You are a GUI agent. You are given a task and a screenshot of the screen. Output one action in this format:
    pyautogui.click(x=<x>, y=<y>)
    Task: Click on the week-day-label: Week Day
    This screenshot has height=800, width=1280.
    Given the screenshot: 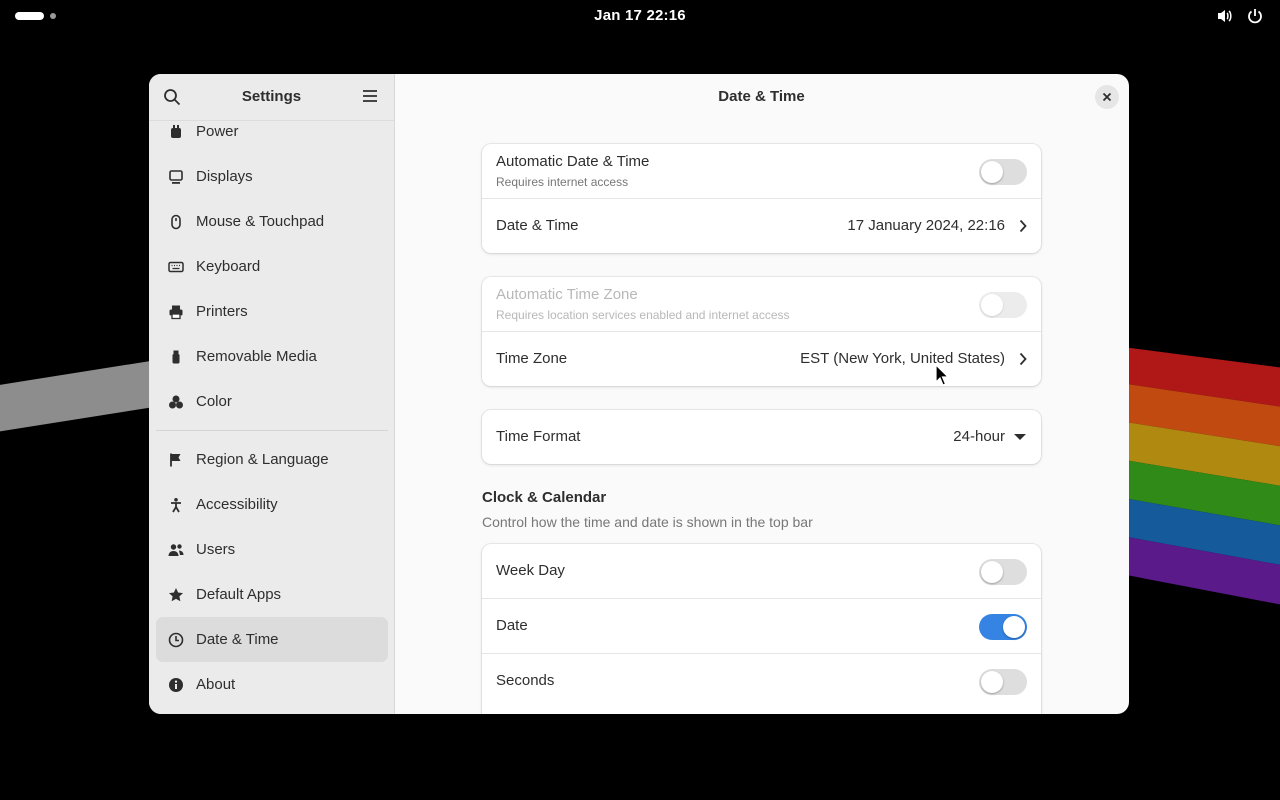 What is the action you would take?
    pyautogui.click(x=530, y=570)
    